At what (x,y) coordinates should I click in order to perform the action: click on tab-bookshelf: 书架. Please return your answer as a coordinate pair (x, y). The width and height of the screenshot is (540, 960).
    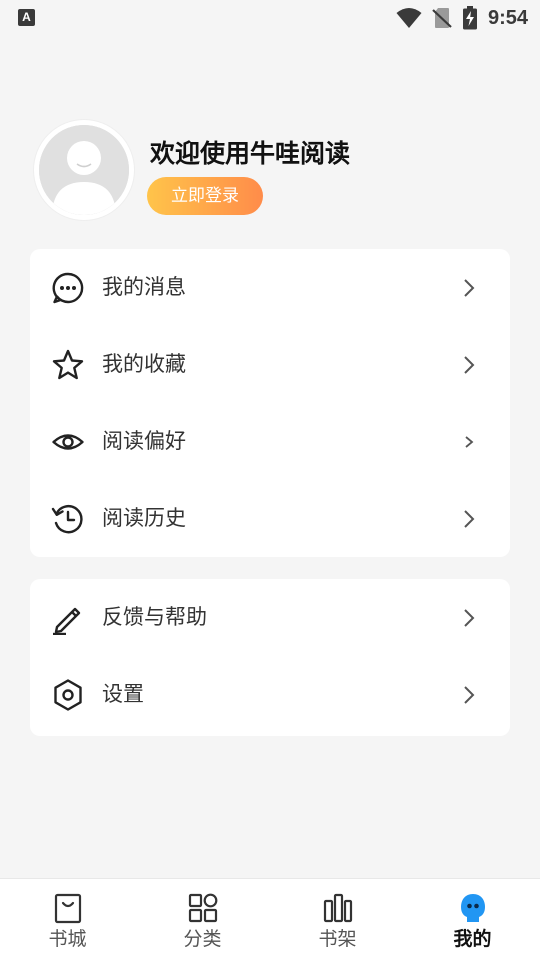
    Looking at the image, I should click on (337, 919).